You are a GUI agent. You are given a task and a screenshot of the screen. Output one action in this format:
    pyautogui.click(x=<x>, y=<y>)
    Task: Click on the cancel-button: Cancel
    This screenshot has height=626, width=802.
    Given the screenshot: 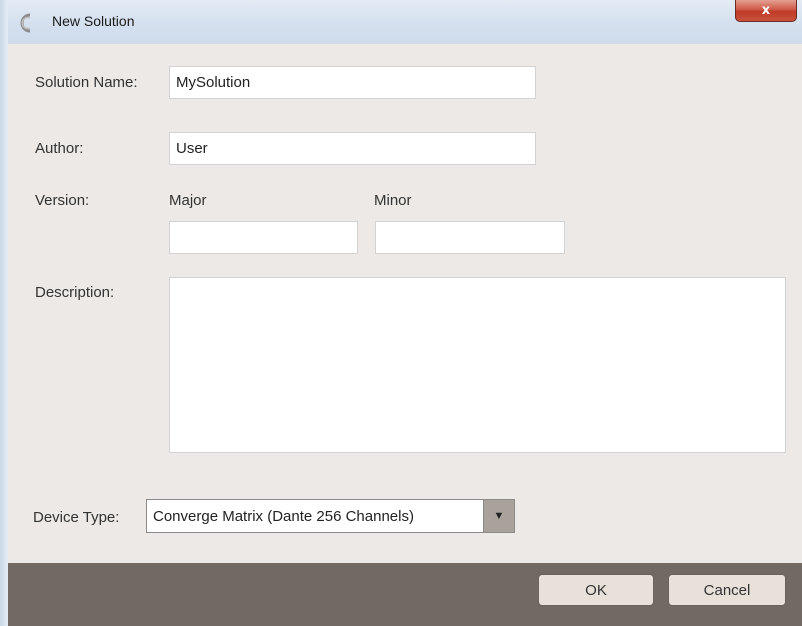 What is the action you would take?
    pyautogui.click(x=727, y=590)
    